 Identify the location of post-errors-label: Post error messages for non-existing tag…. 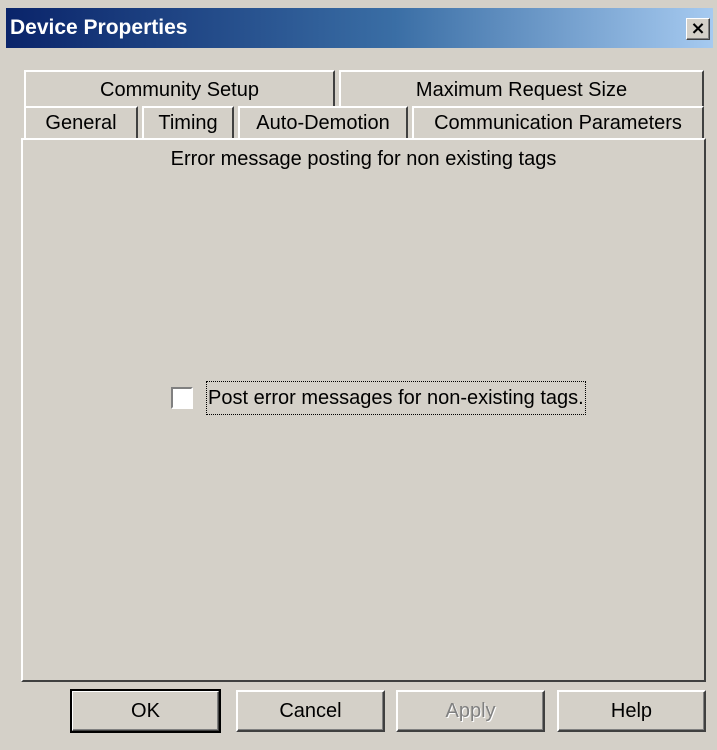
(396, 398).